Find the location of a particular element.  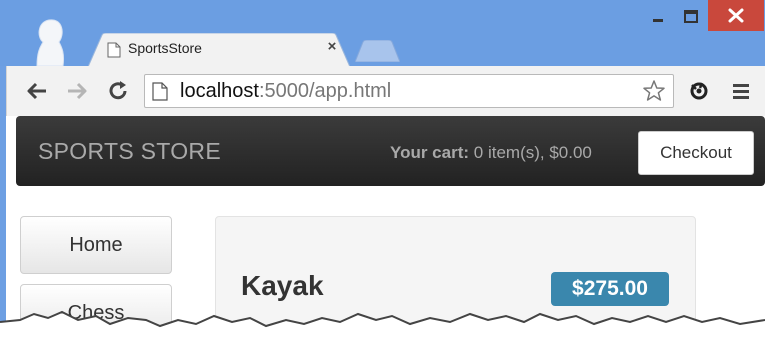

new-tab-button is located at coordinates (377, 51).